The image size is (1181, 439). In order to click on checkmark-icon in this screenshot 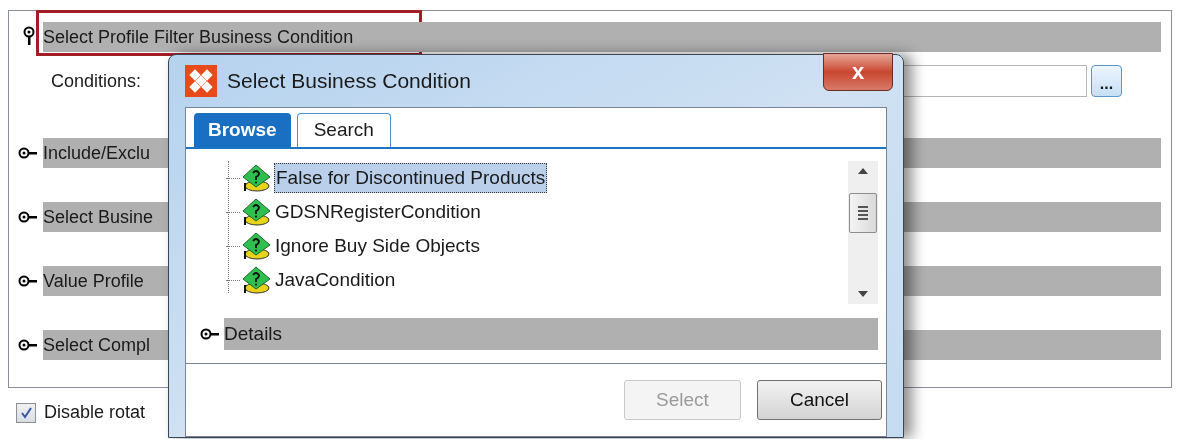, I will do `click(26, 412)`.